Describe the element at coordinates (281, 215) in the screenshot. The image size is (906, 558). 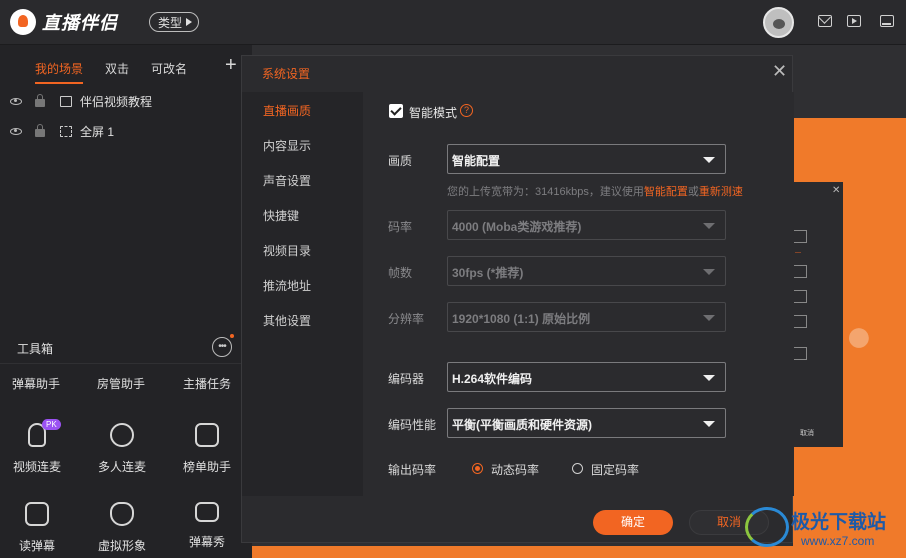
I see `nav-hotkeys: 快捷键` at that location.